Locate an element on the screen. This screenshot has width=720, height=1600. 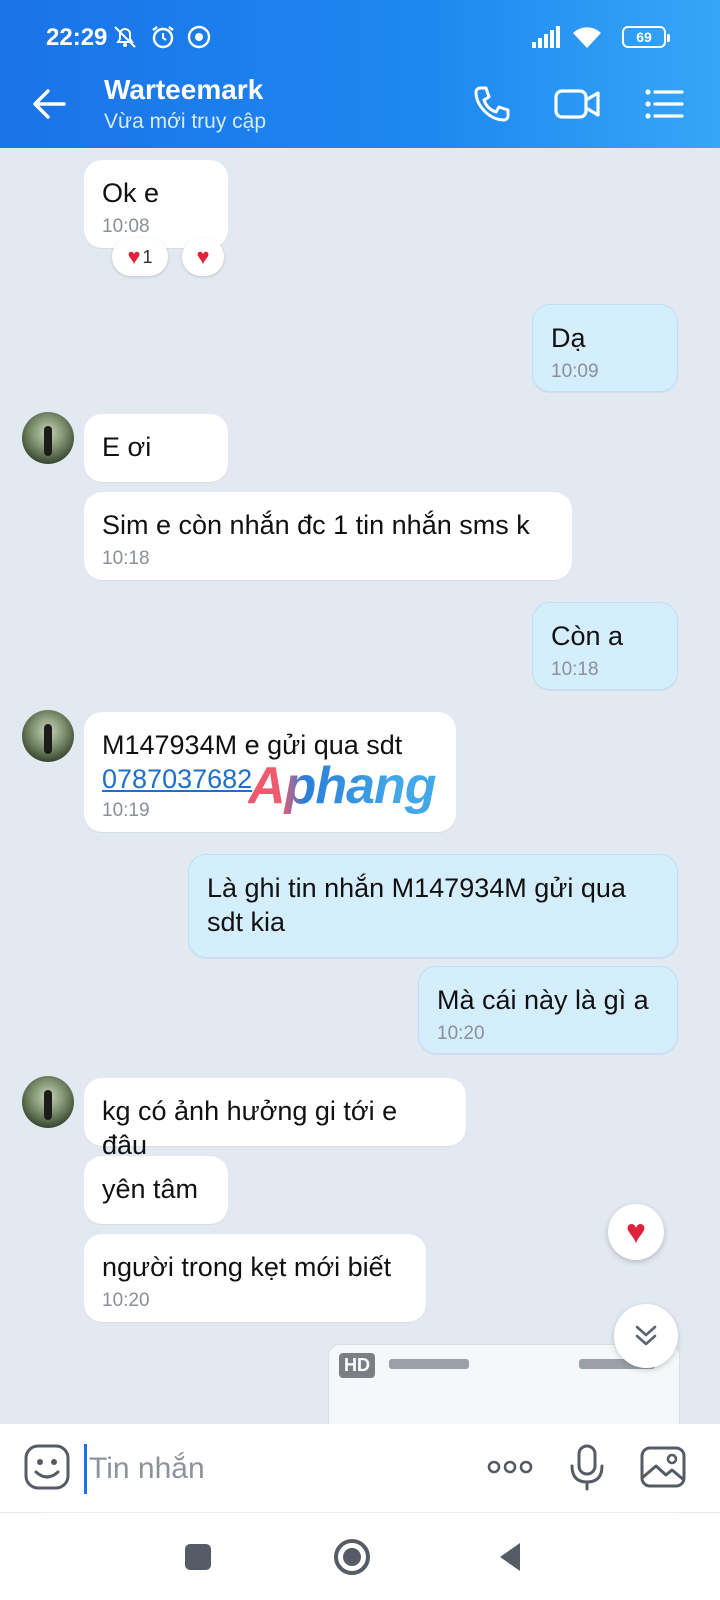
message-text: kg có ảnh hưởng gi tới e đâu is located at coordinates (250, 1128).